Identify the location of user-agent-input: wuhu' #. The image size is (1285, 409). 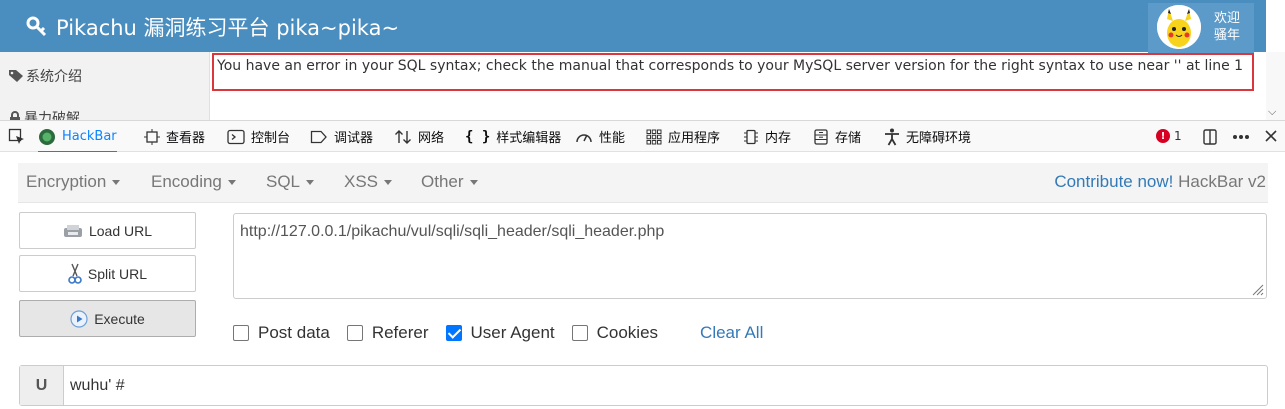
(665, 385).